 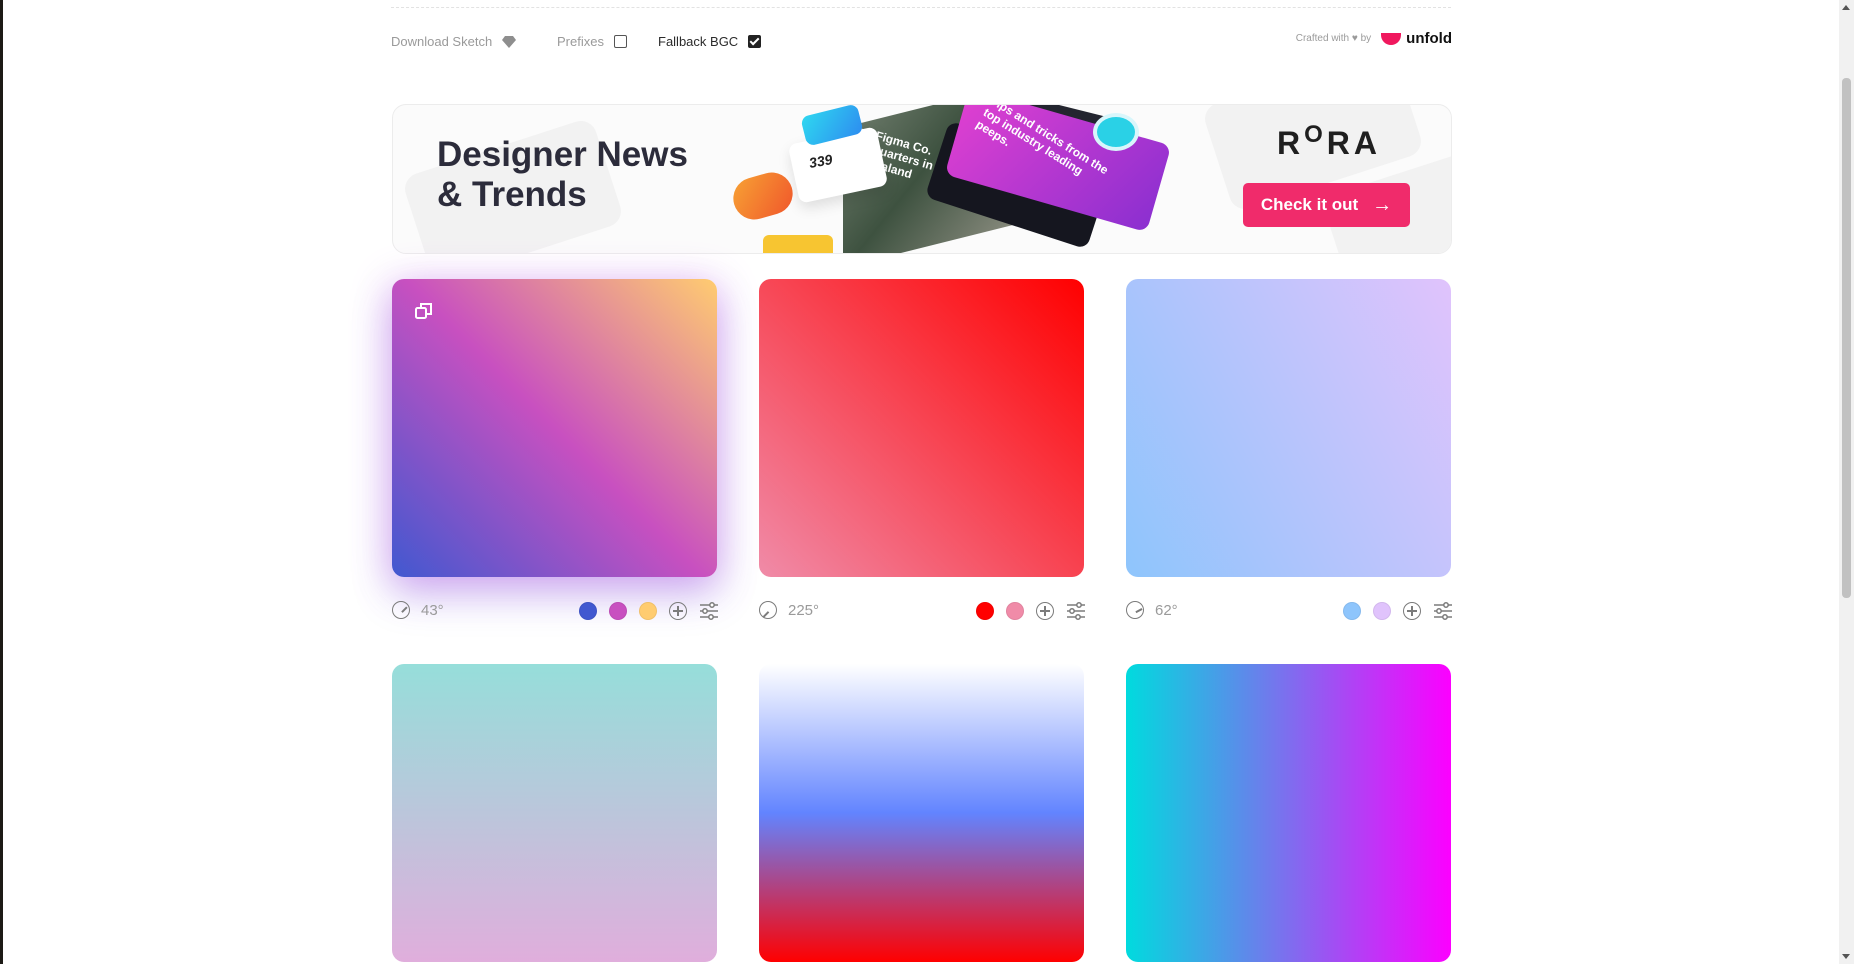 I want to click on credit-text: Crafted with ♥ by, so click(x=1333, y=38).